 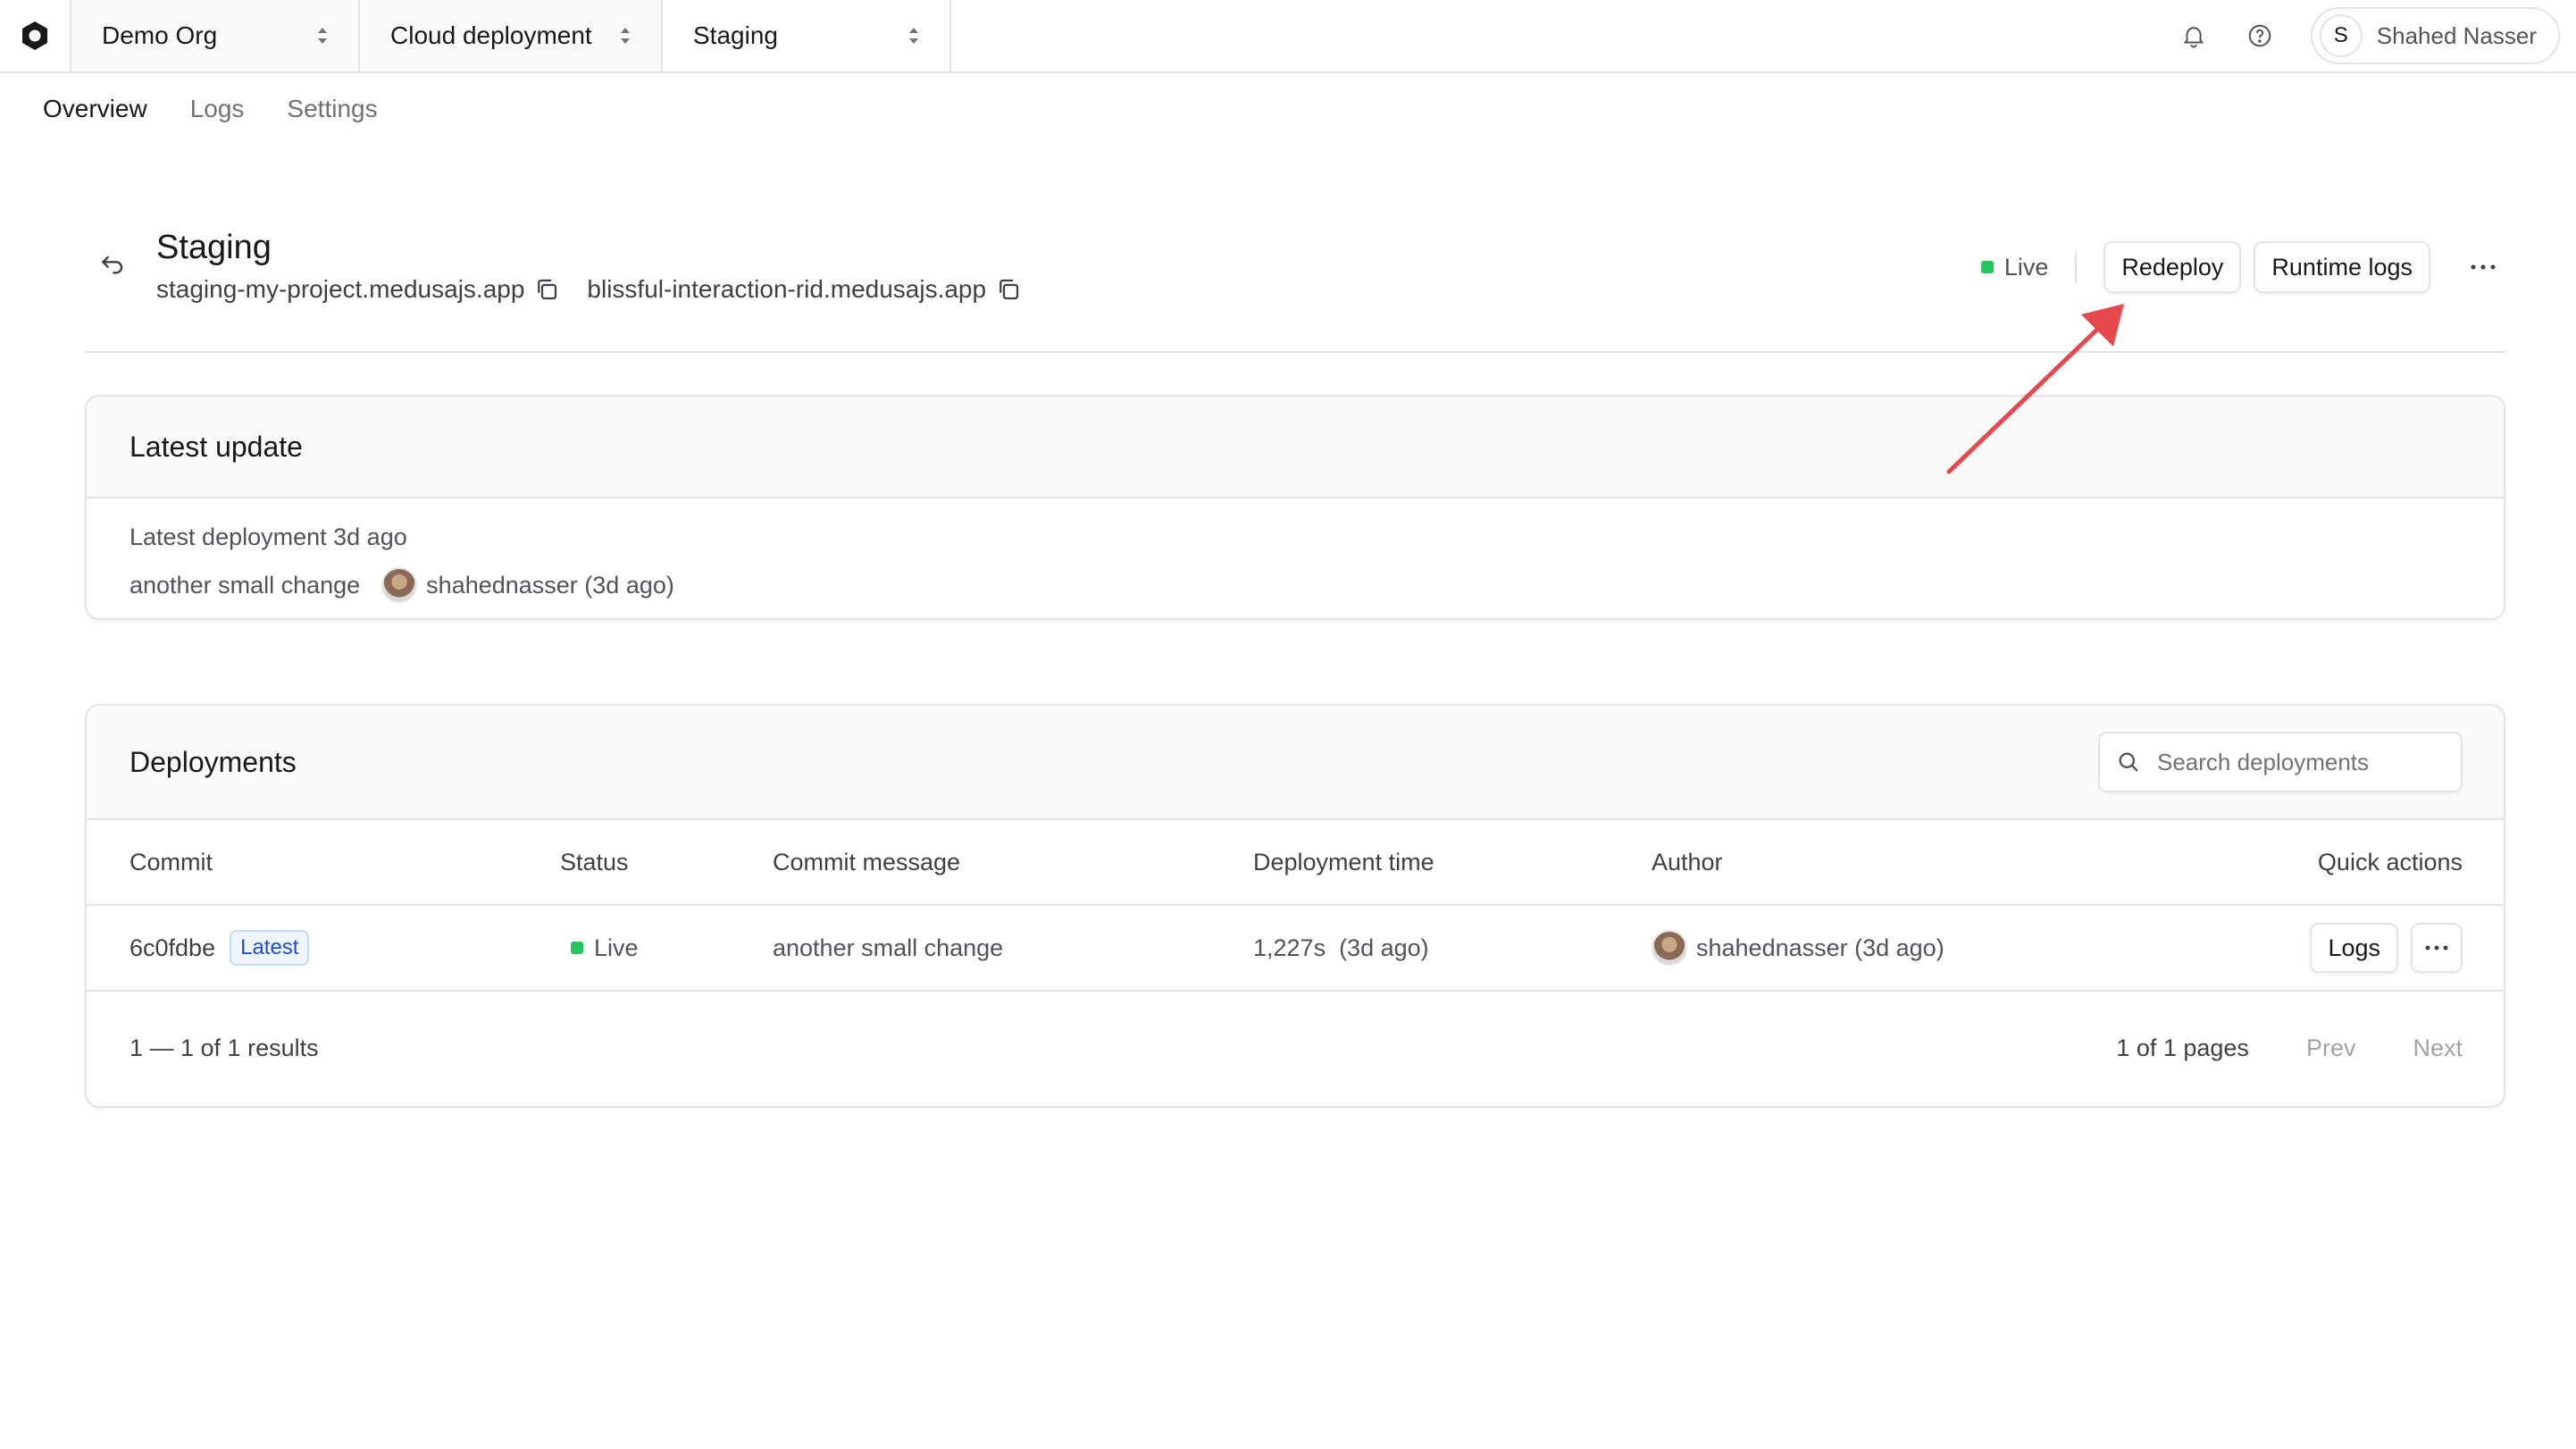 What do you see at coordinates (1341, 947) in the screenshot?
I see `deployment-time: 1,227s (3d ago)` at bounding box center [1341, 947].